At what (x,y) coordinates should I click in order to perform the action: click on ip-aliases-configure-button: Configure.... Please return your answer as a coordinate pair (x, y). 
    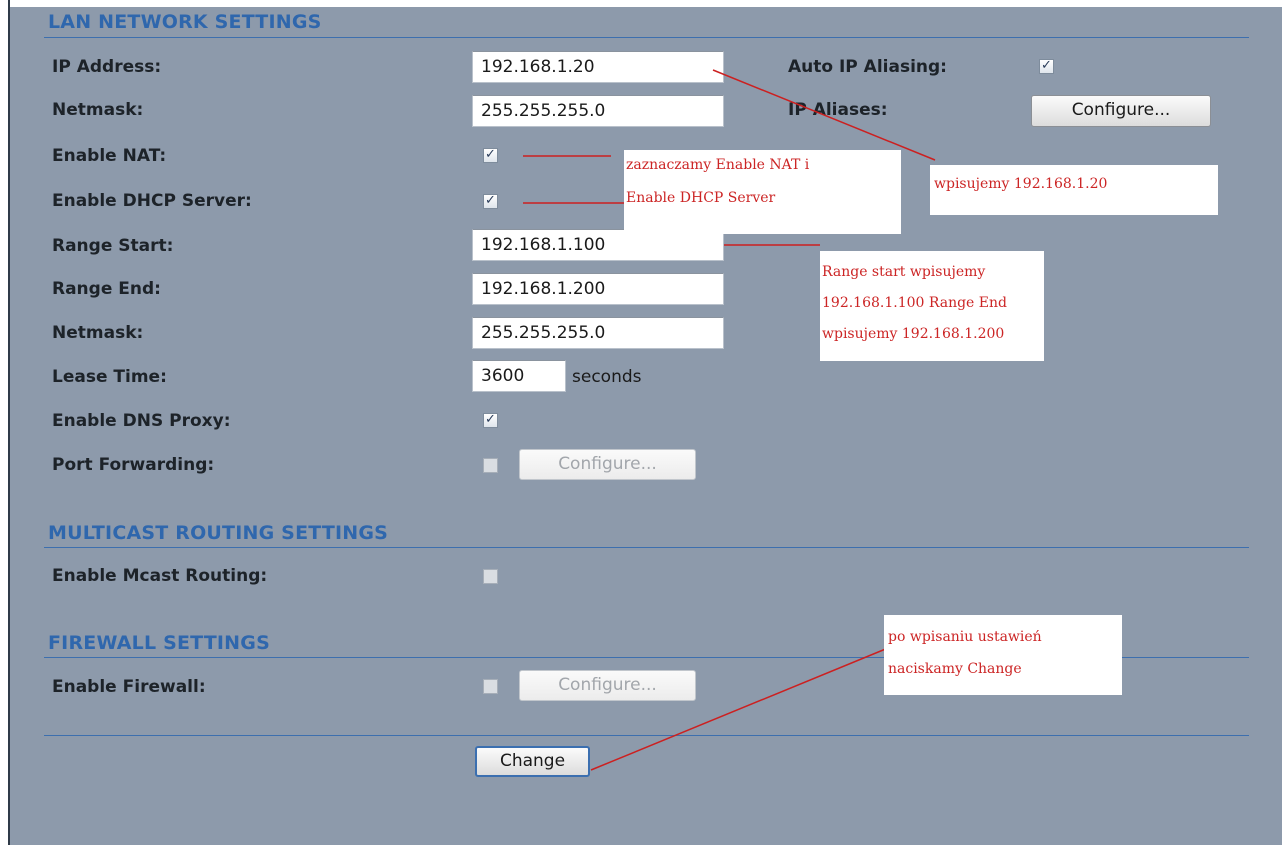
    Looking at the image, I should click on (1121, 111).